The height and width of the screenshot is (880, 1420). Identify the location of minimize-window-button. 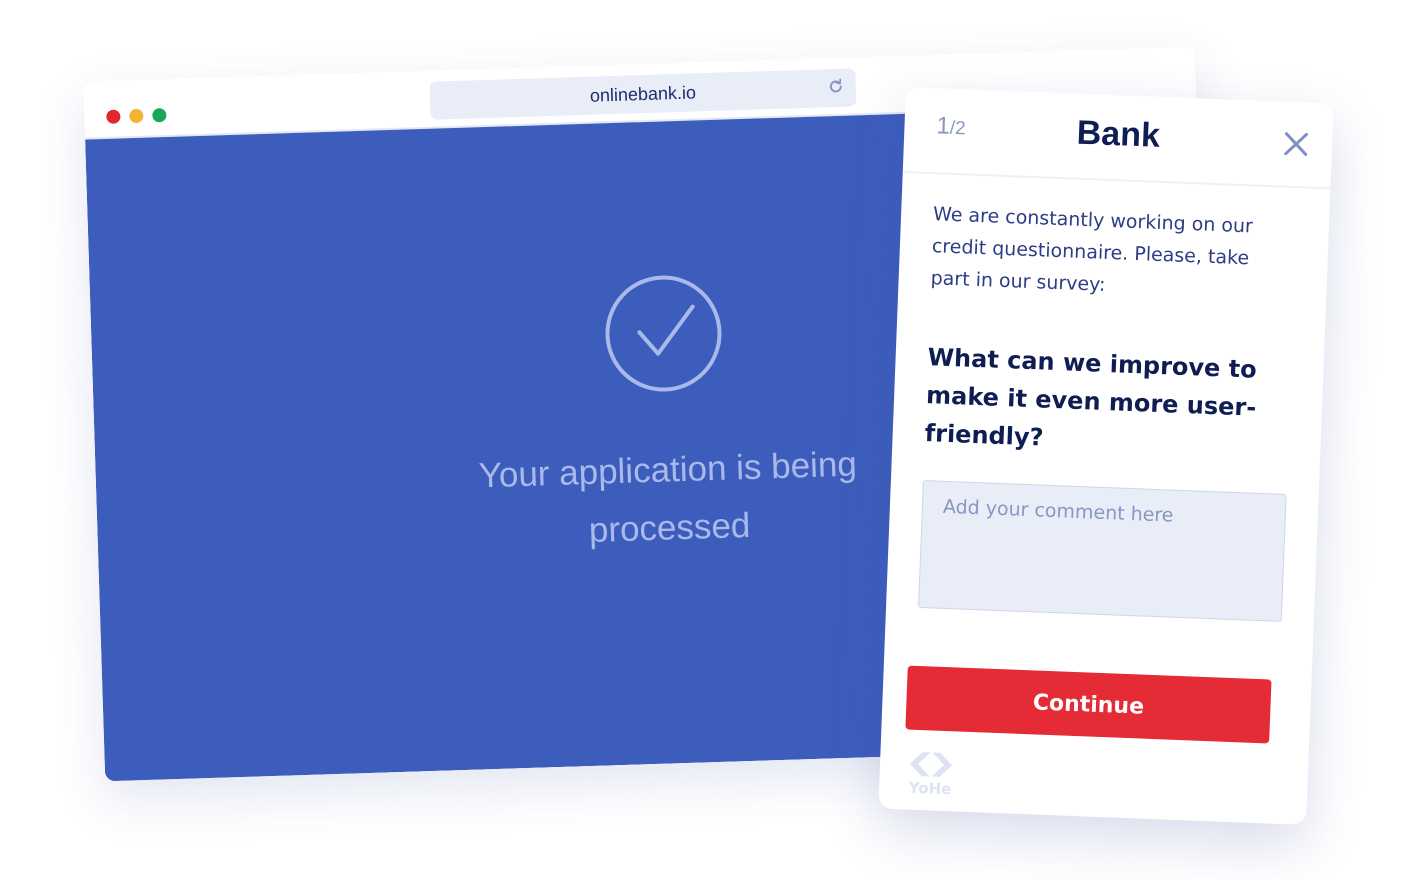
(136, 116).